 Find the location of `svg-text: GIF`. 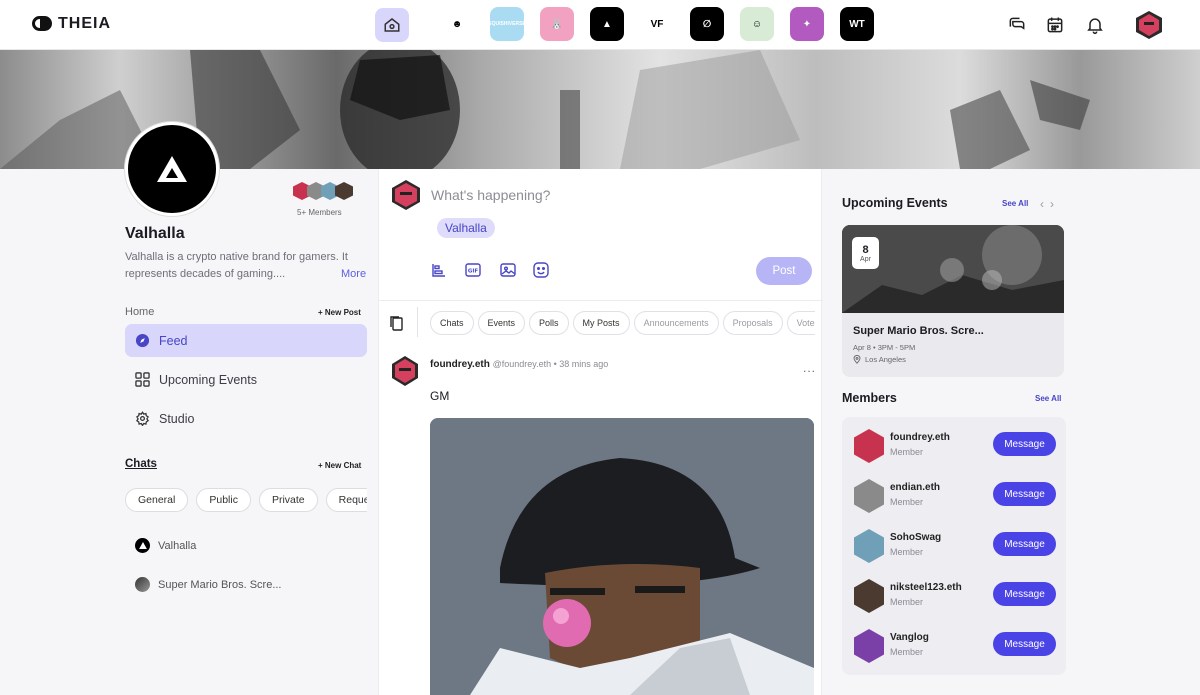

svg-text: GIF is located at coordinates (473, 272).